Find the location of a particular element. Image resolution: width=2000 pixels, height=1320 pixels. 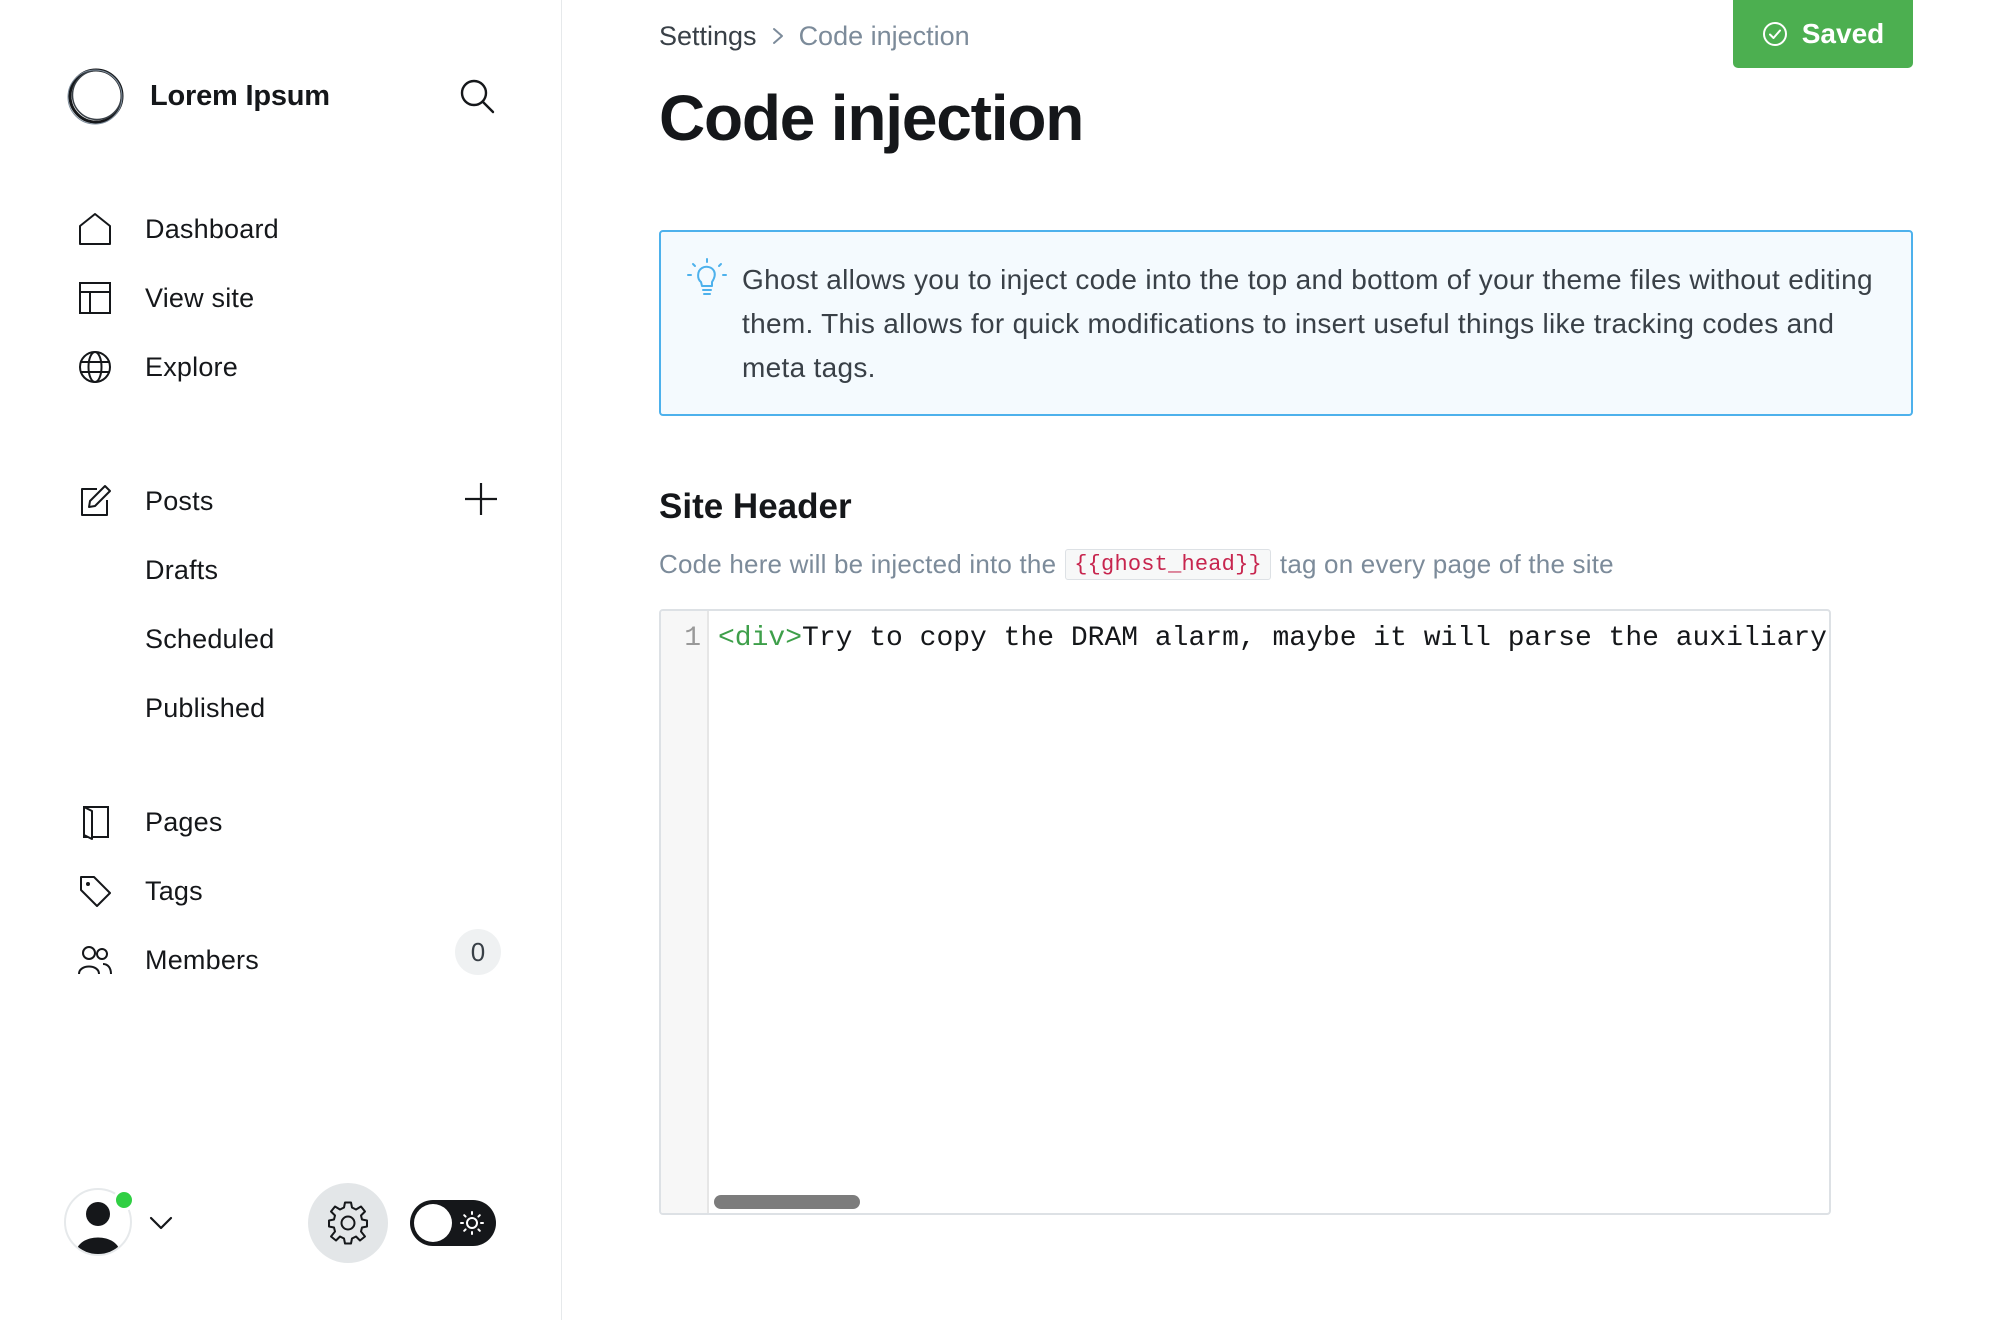

nav-drafts: Drafts is located at coordinates (181, 570).